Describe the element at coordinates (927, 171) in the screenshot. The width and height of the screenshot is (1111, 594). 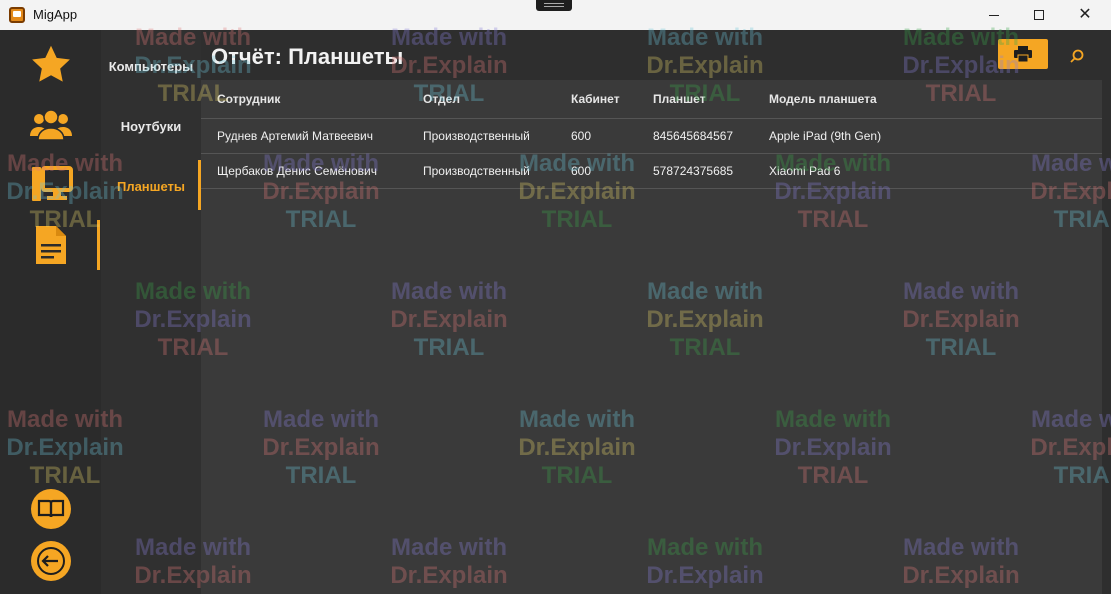
I see `cell-tablet-model: Xiaomi Pad 6` at that location.